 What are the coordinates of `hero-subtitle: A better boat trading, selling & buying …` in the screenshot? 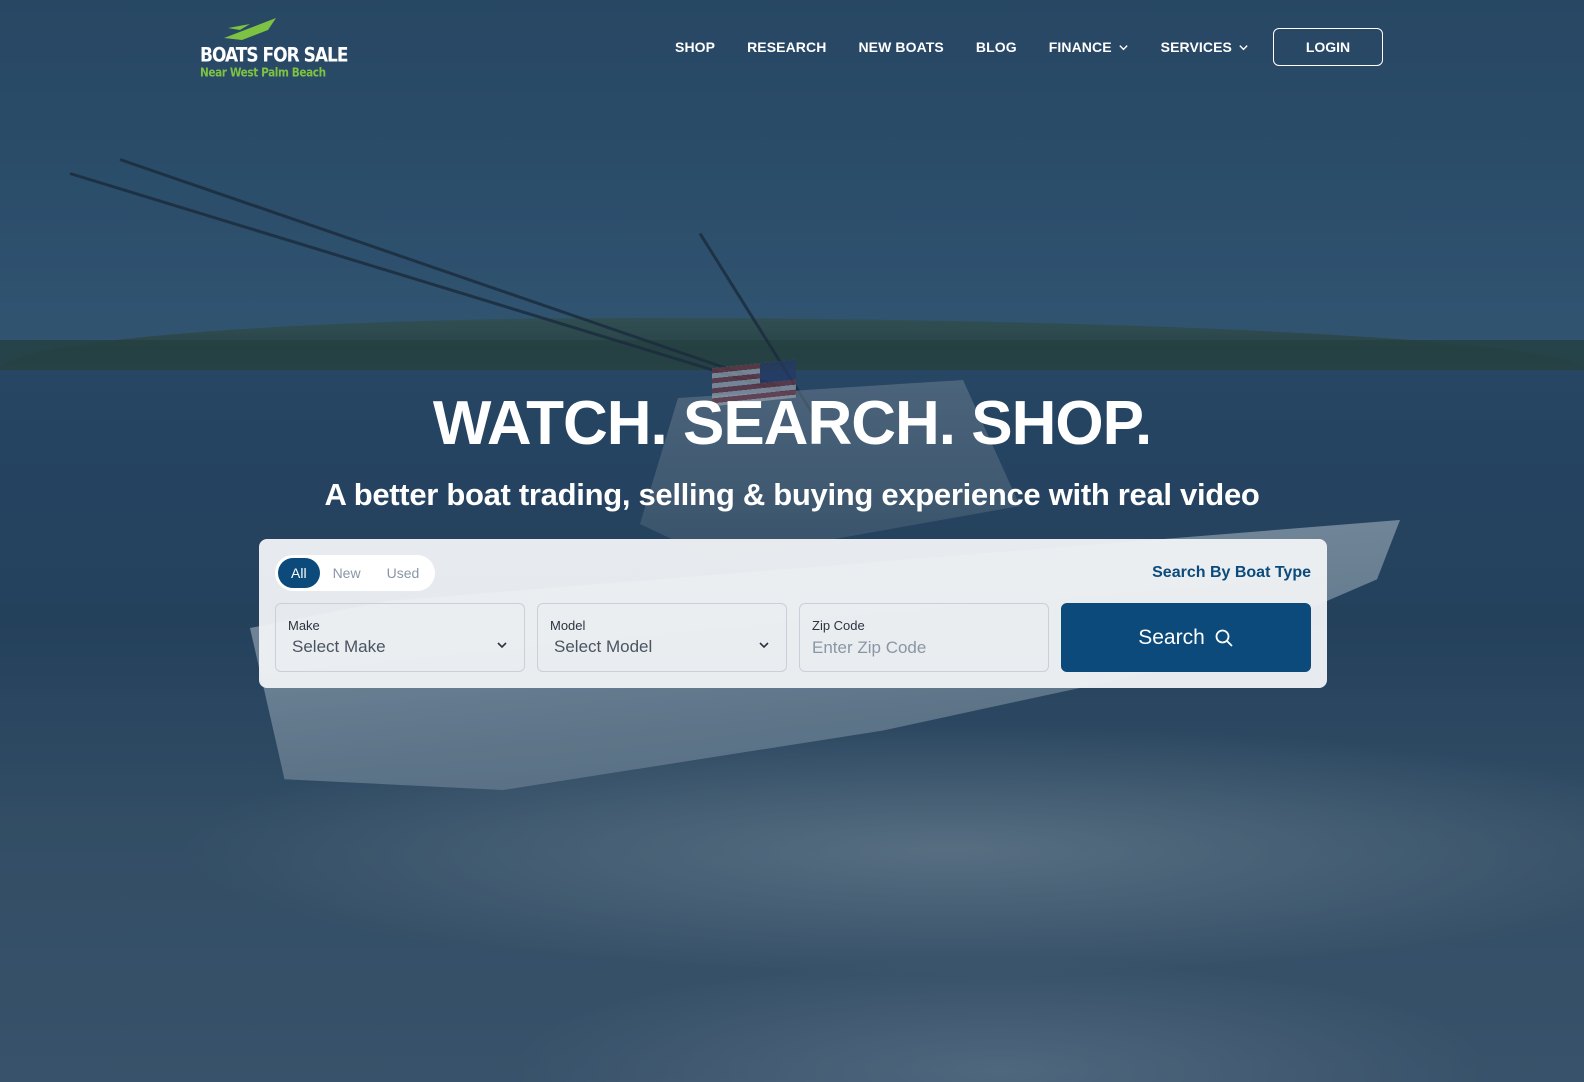 It's located at (792, 494).